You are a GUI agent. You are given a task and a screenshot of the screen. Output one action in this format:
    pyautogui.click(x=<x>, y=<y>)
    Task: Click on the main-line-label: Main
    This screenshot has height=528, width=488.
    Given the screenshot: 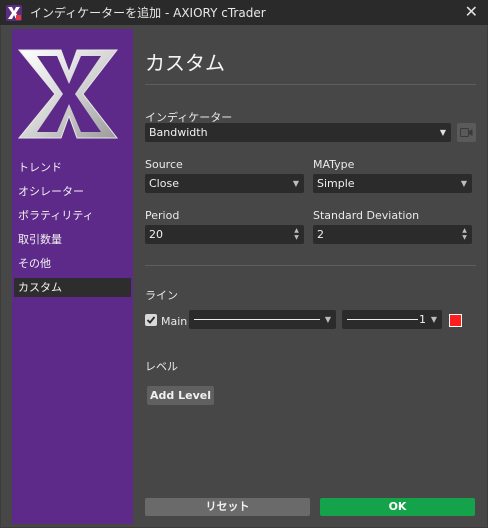 What is the action you would take?
    pyautogui.click(x=174, y=321)
    